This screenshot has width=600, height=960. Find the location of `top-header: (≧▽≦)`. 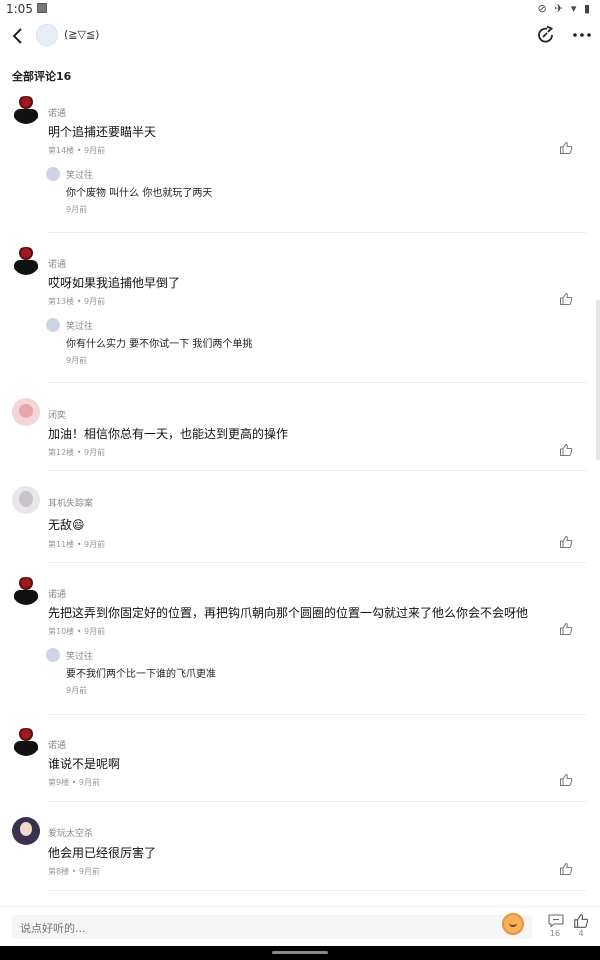

top-header: (≧▽≦) is located at coordinates (300, 38).